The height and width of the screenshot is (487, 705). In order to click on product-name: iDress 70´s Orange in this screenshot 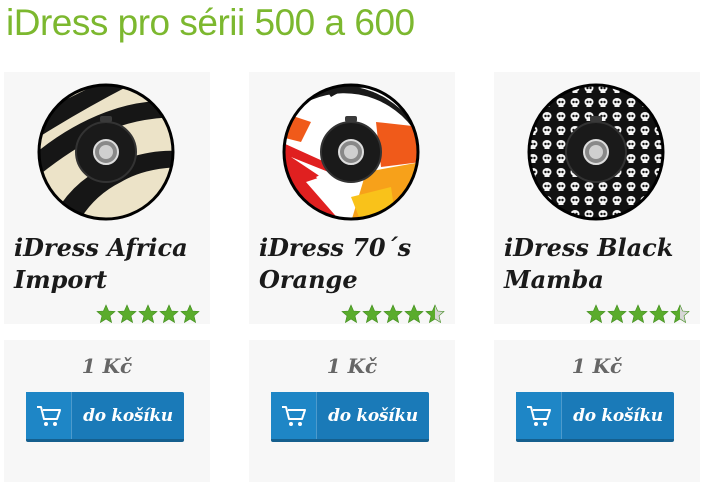, I will do `click(354, 264)`.